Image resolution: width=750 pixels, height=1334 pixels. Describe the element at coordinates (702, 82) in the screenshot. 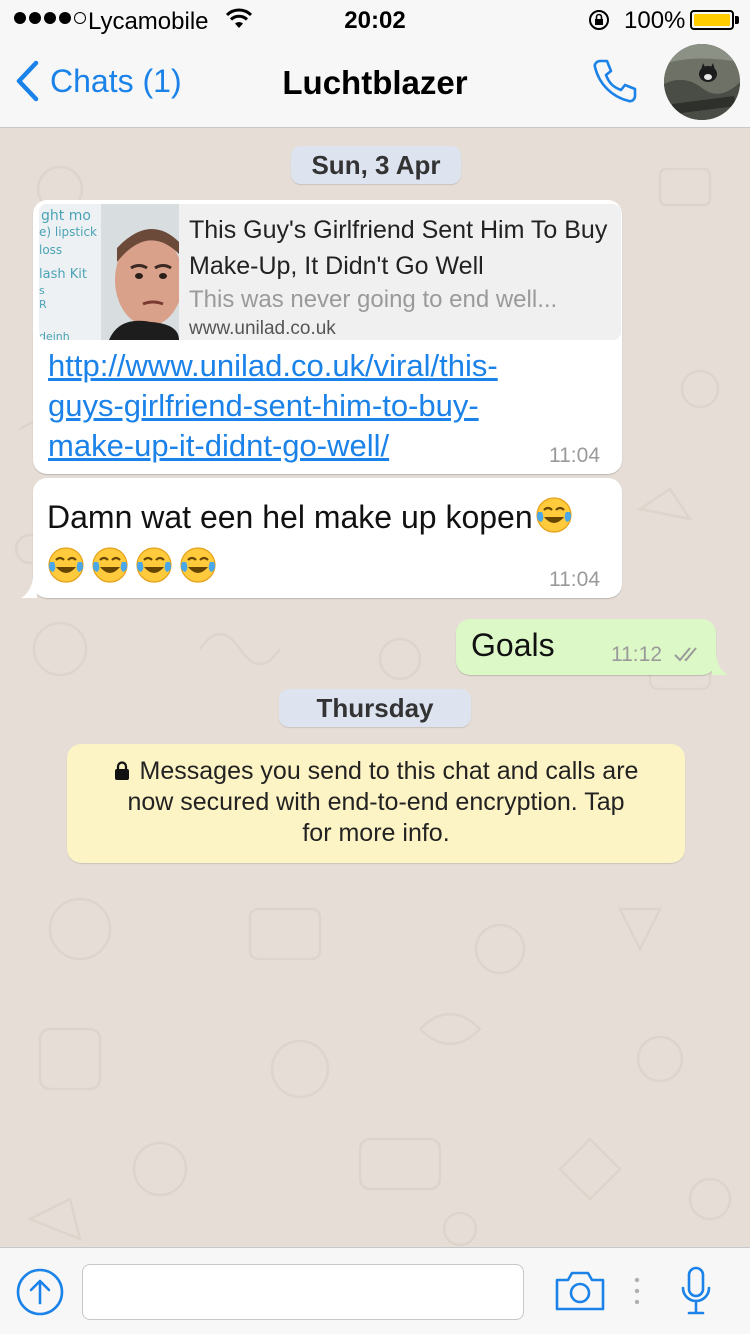

I see `contact-avatar` at that location.